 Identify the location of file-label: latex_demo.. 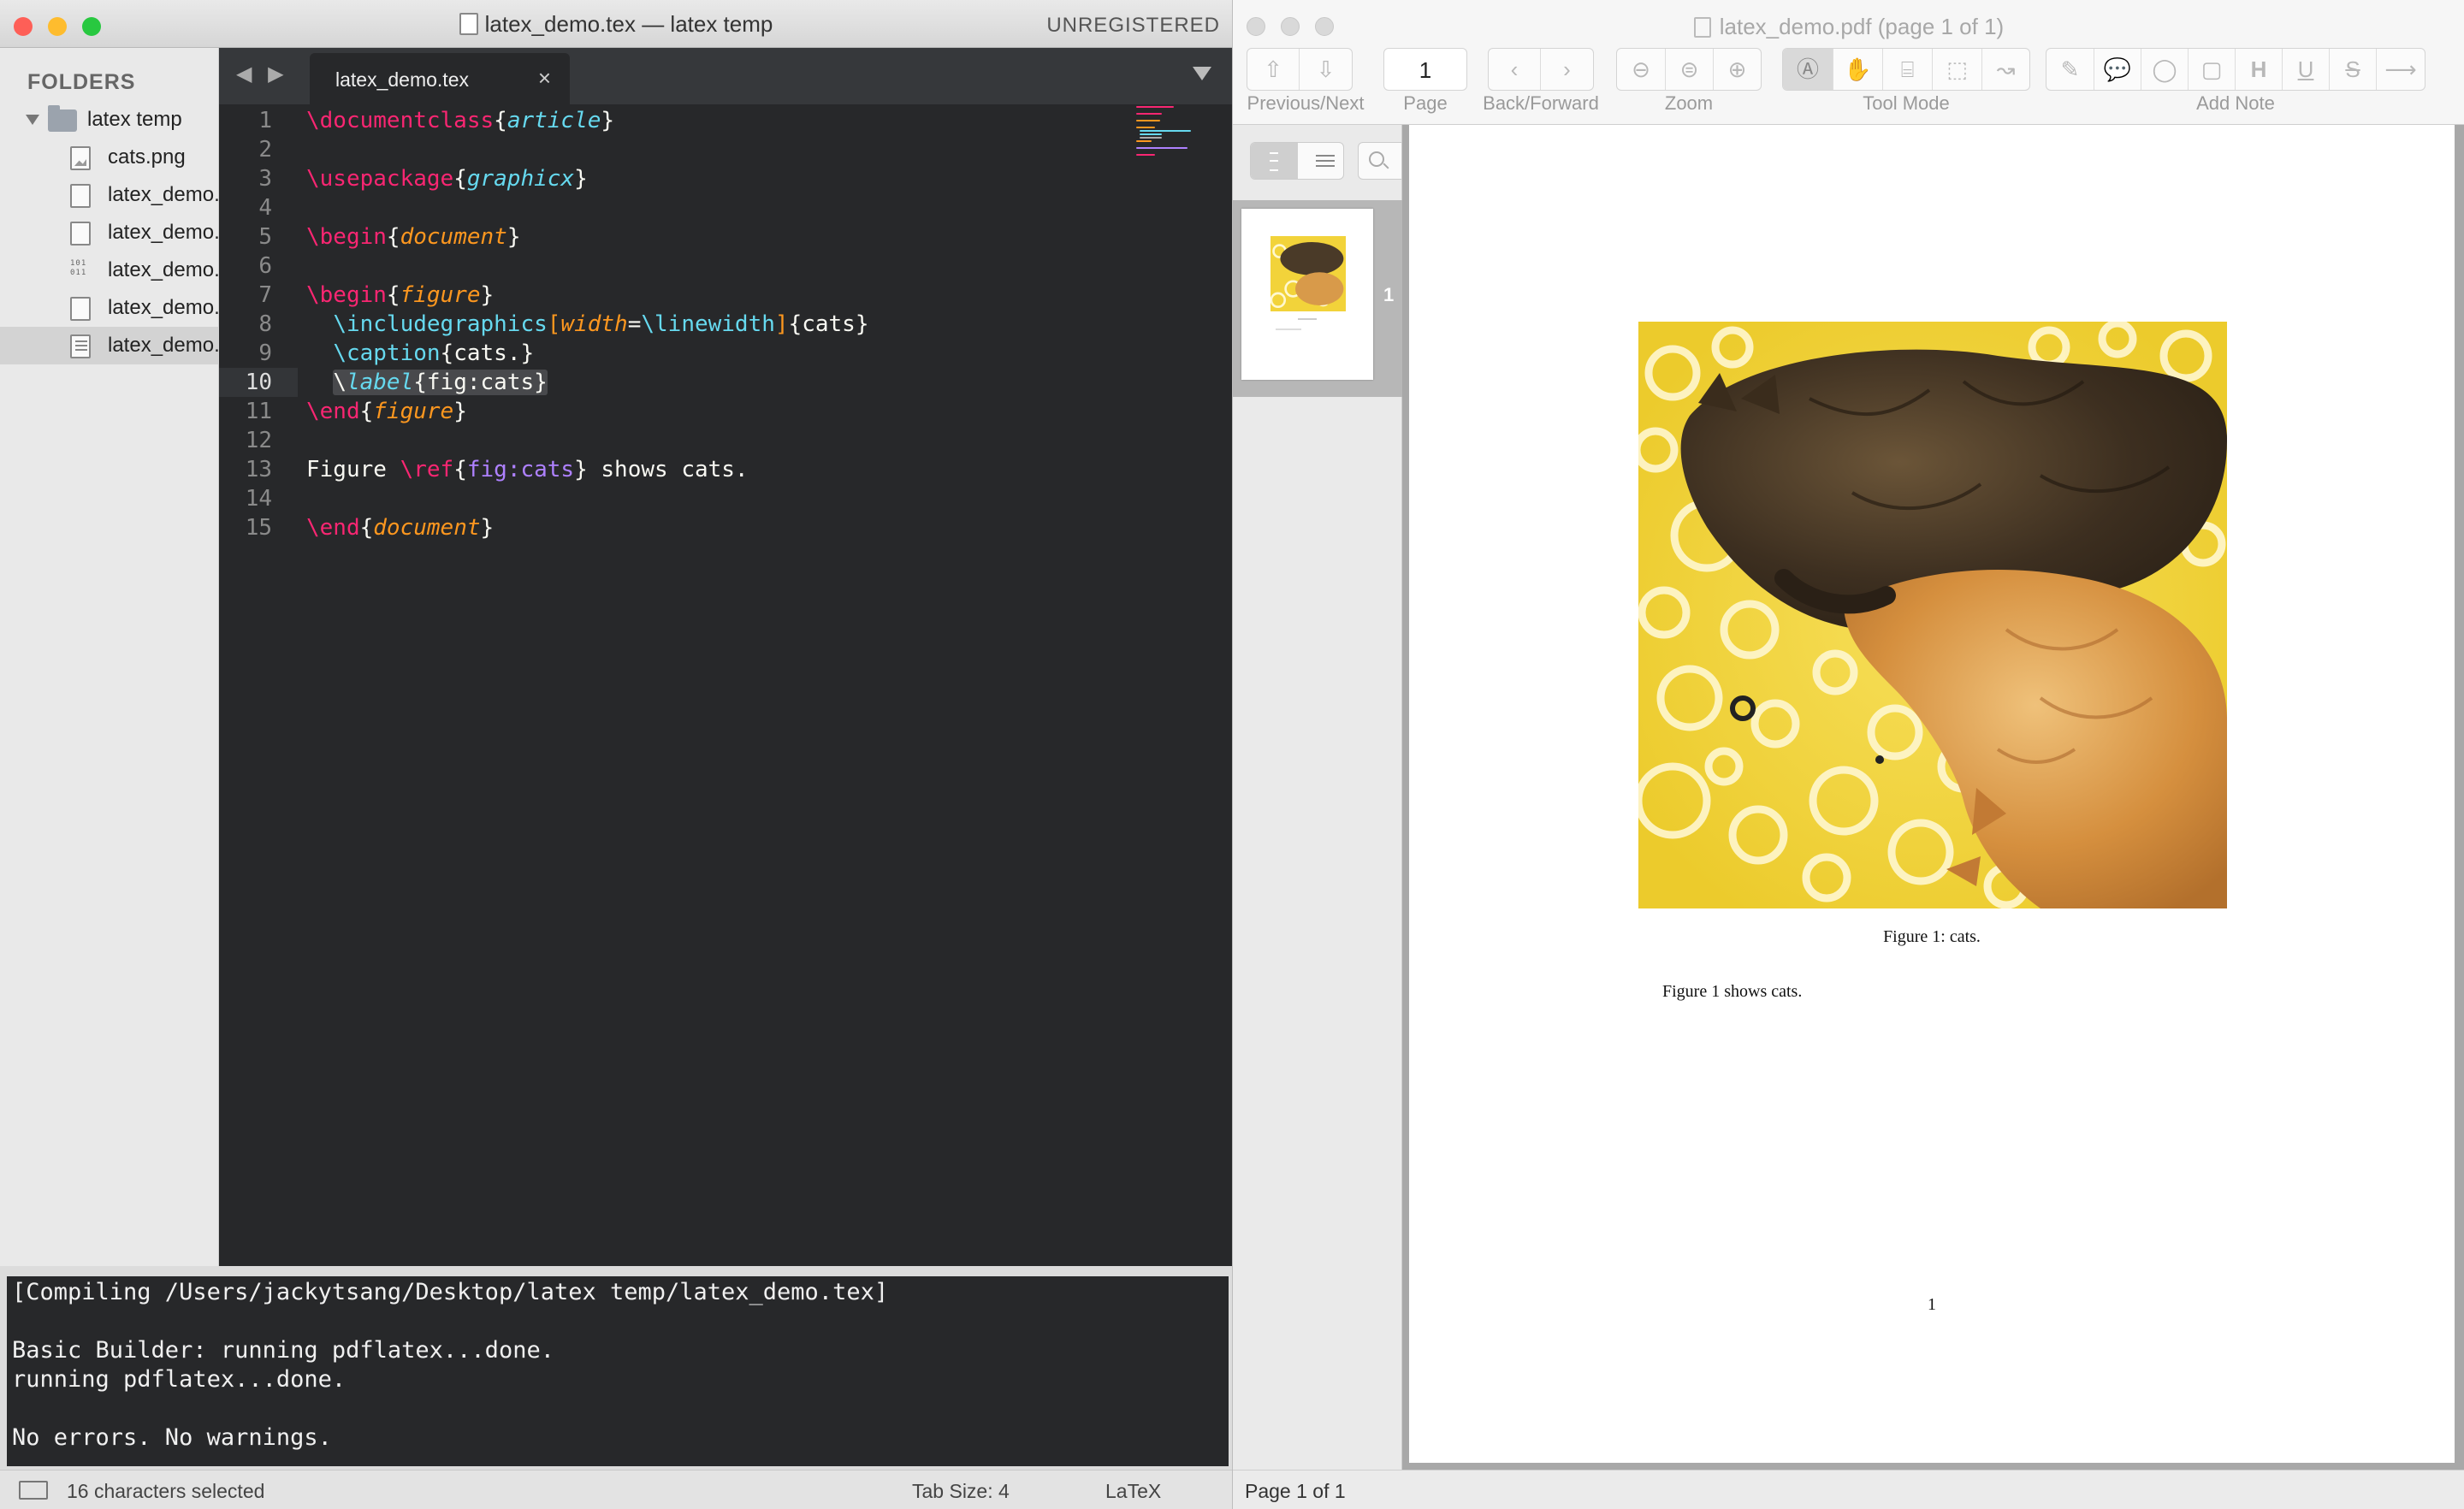
(163, 269).